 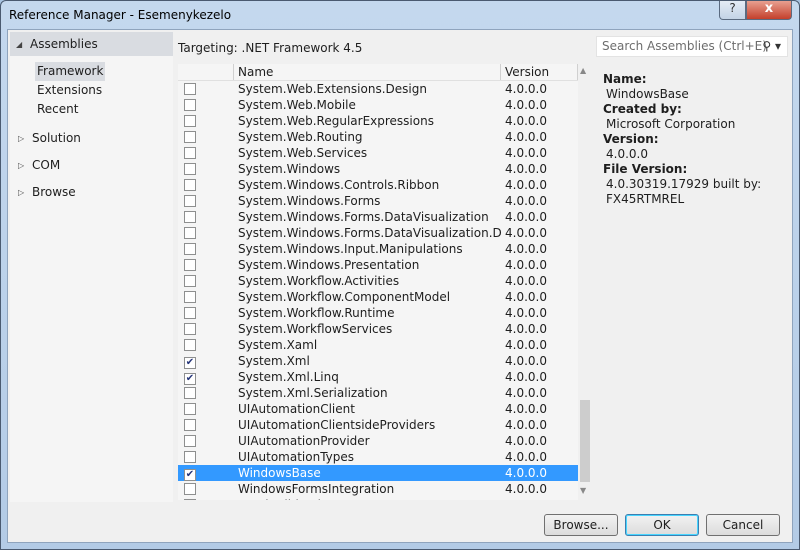 What do you see at coordinates (300, 137) in the screenshot?
I see `assembly-name: System.Web.Routing` at bounding box center [300, 137].